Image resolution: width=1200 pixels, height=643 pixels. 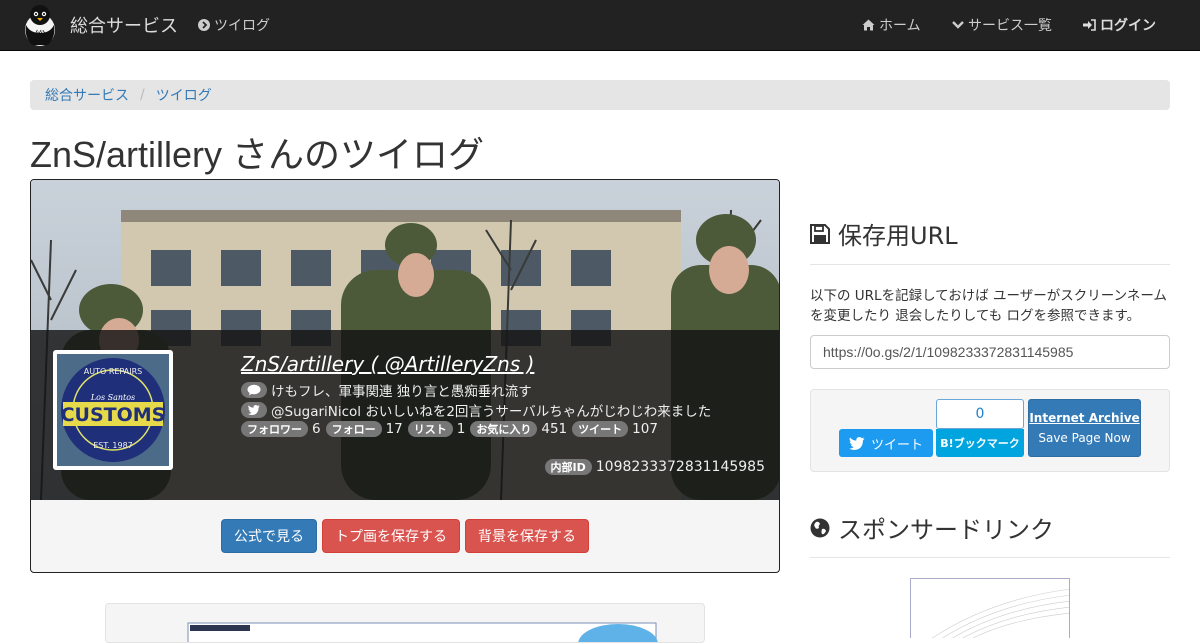 I want to click on logo-glyph: 総, so click(x=40, y=35).